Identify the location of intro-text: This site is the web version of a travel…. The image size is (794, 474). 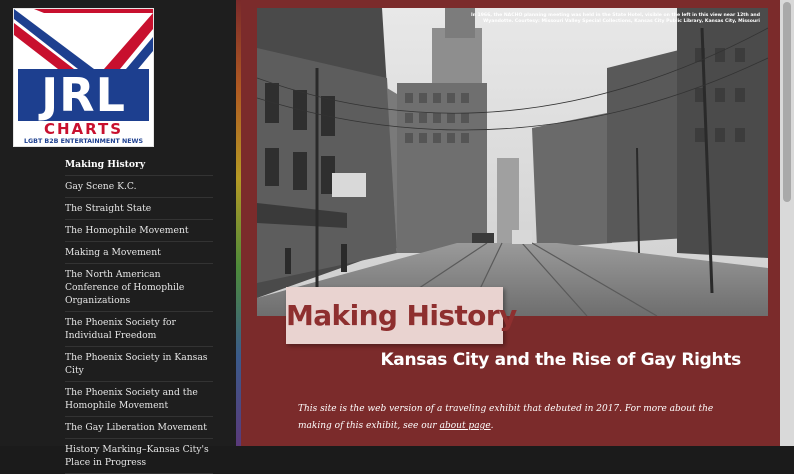
(508, 418).